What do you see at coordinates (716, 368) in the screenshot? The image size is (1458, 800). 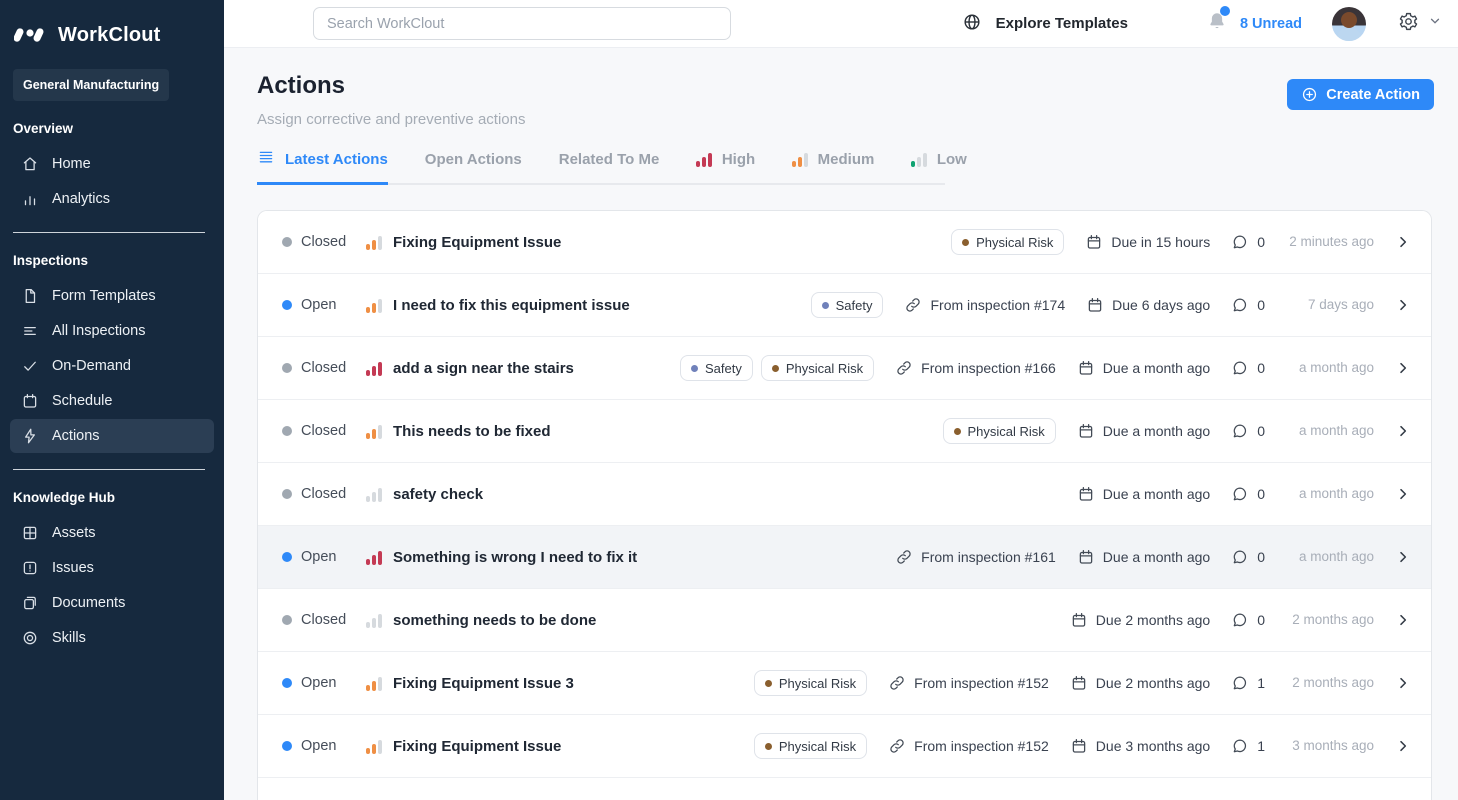 I see `tag-safety: Safety` at bounding box center [716, 368].